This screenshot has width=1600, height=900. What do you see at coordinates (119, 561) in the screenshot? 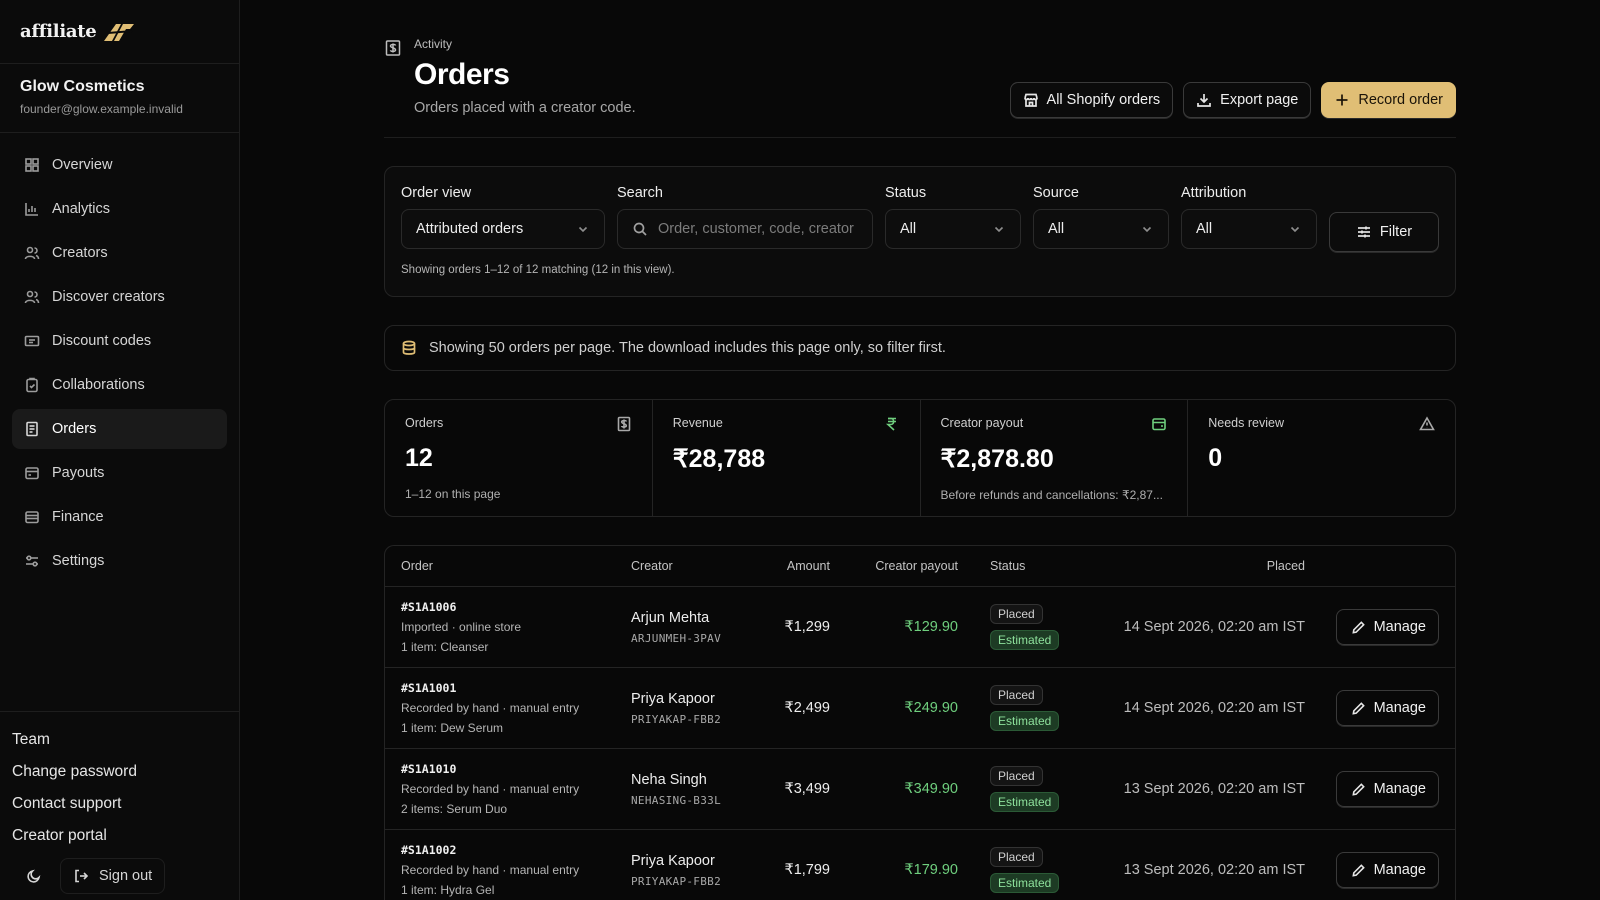
I see `sidebar-item-settings: Settings` at bounding box center [119, 561].